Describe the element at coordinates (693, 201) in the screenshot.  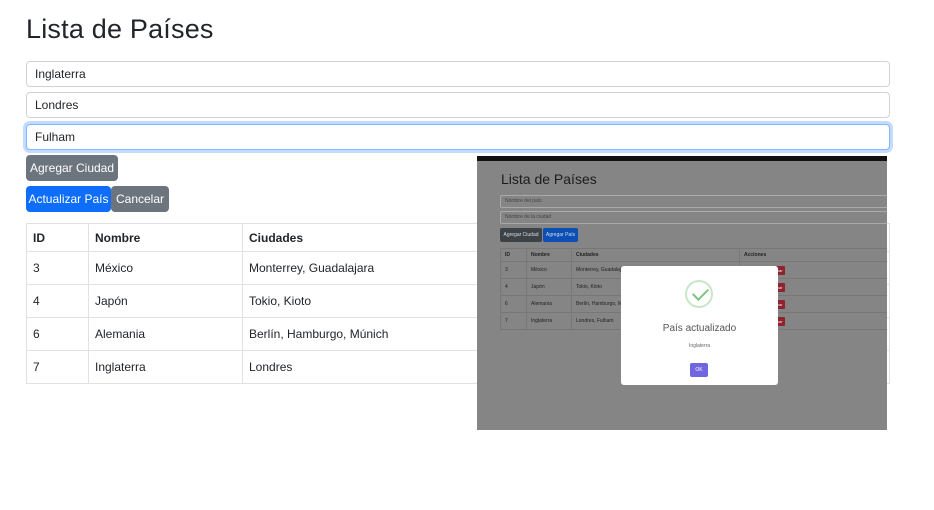
I see `screenshot-country-input: Nombre del país` at that location.